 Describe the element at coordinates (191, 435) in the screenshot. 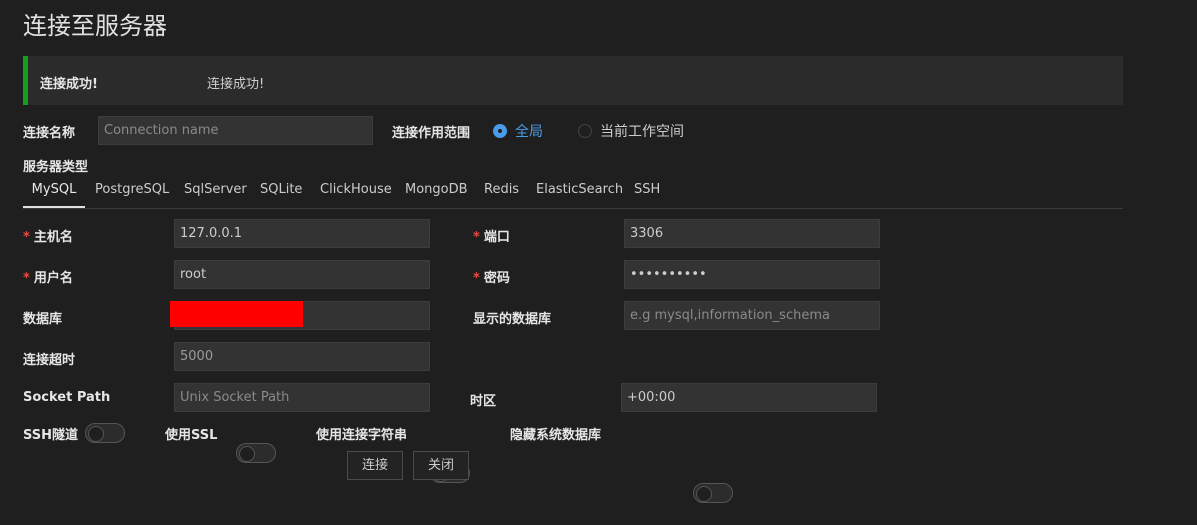

I see `use-ssl-label: 使用SSL` at that location.